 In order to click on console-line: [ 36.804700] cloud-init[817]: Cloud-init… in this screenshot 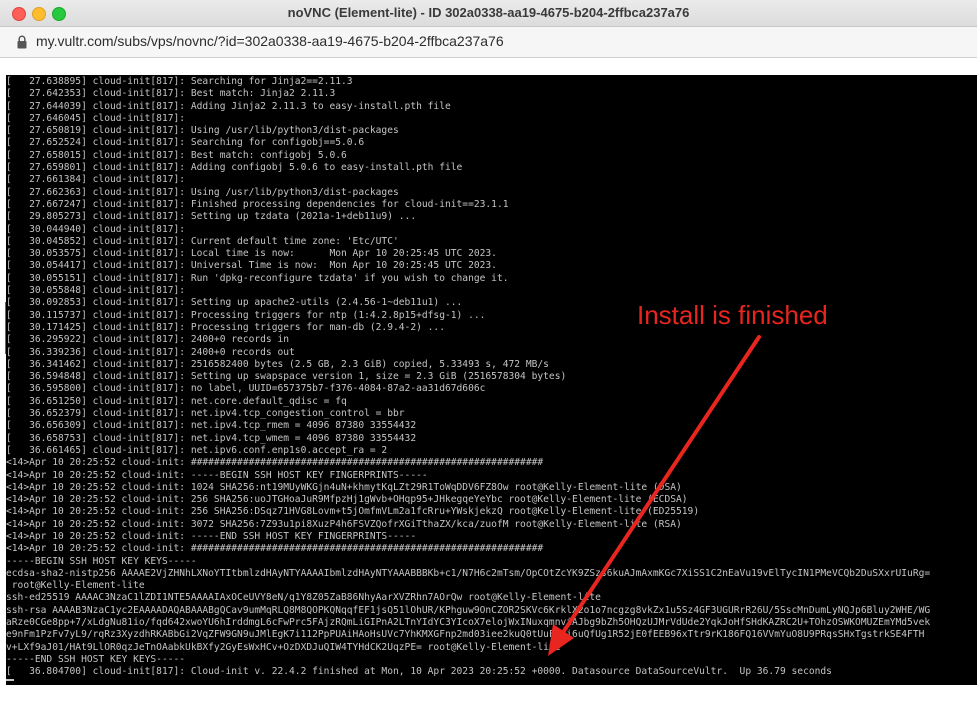, I will do `click(419, 672)`.